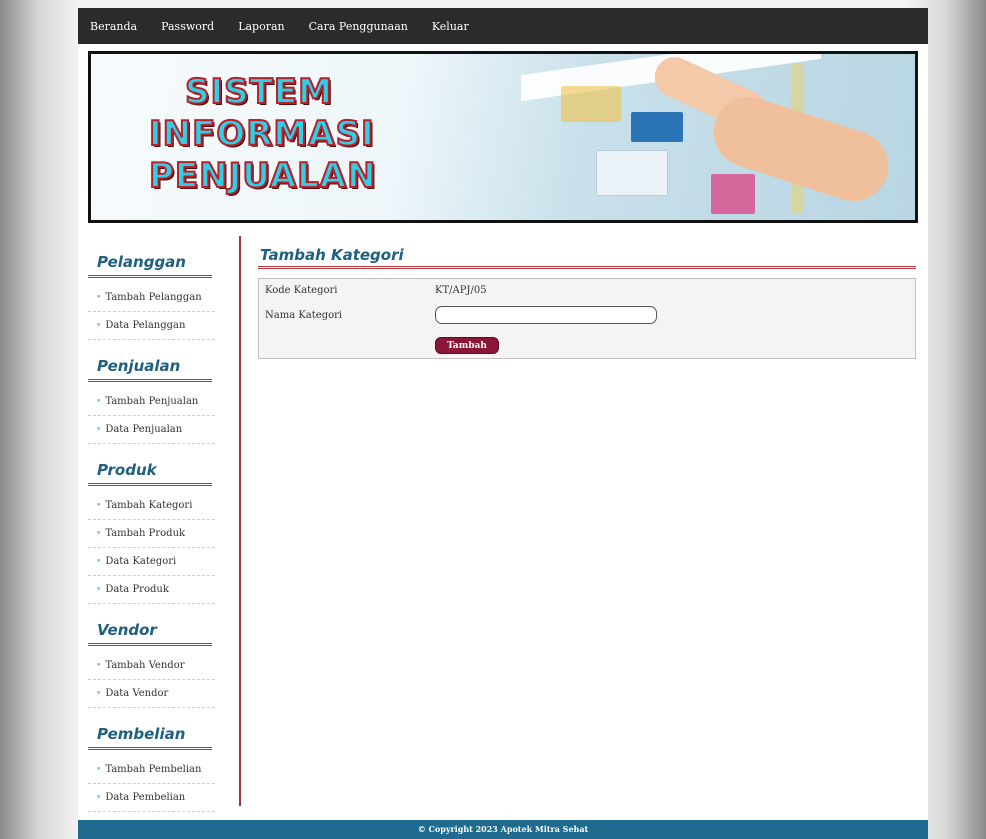 The height and width of the screenshot is (839, 986). What do you see at coordinates (149, 505) in the screenshot?
I see `sidebar-item-label: Tambah Kategori` at bounding box center [149, 505].